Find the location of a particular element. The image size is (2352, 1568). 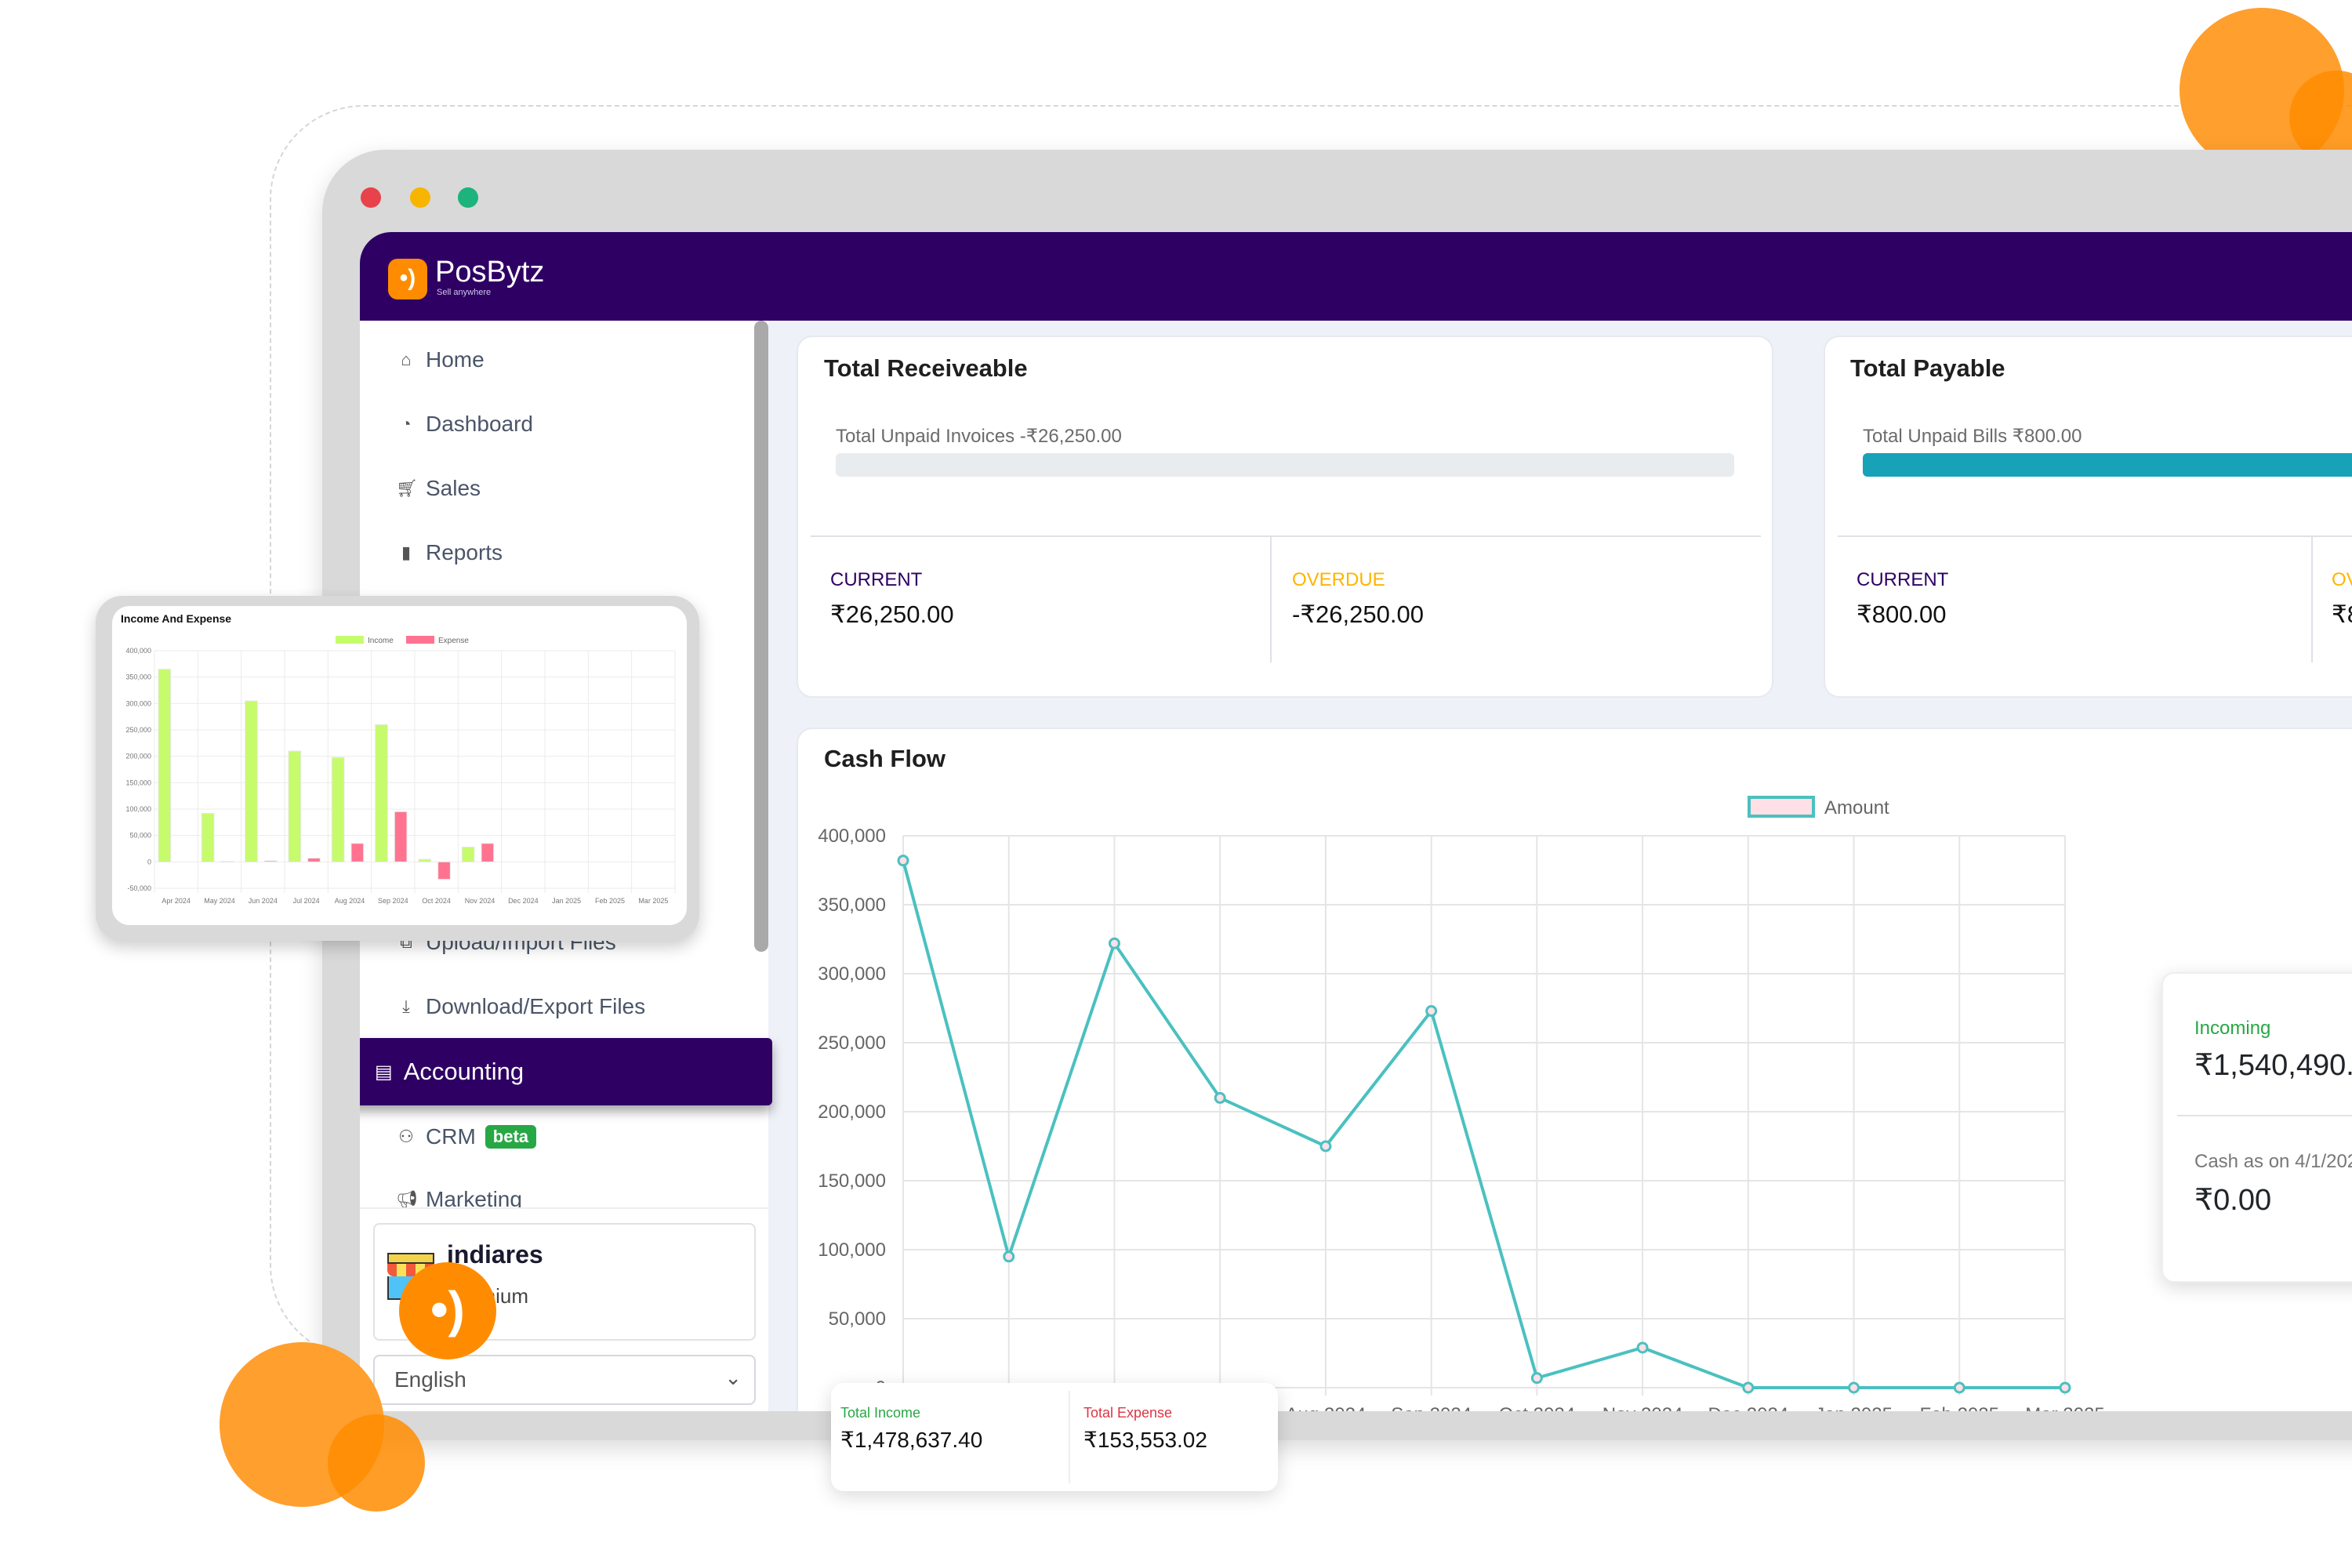

window-minimize-dot is located at coordinates (420, 197).